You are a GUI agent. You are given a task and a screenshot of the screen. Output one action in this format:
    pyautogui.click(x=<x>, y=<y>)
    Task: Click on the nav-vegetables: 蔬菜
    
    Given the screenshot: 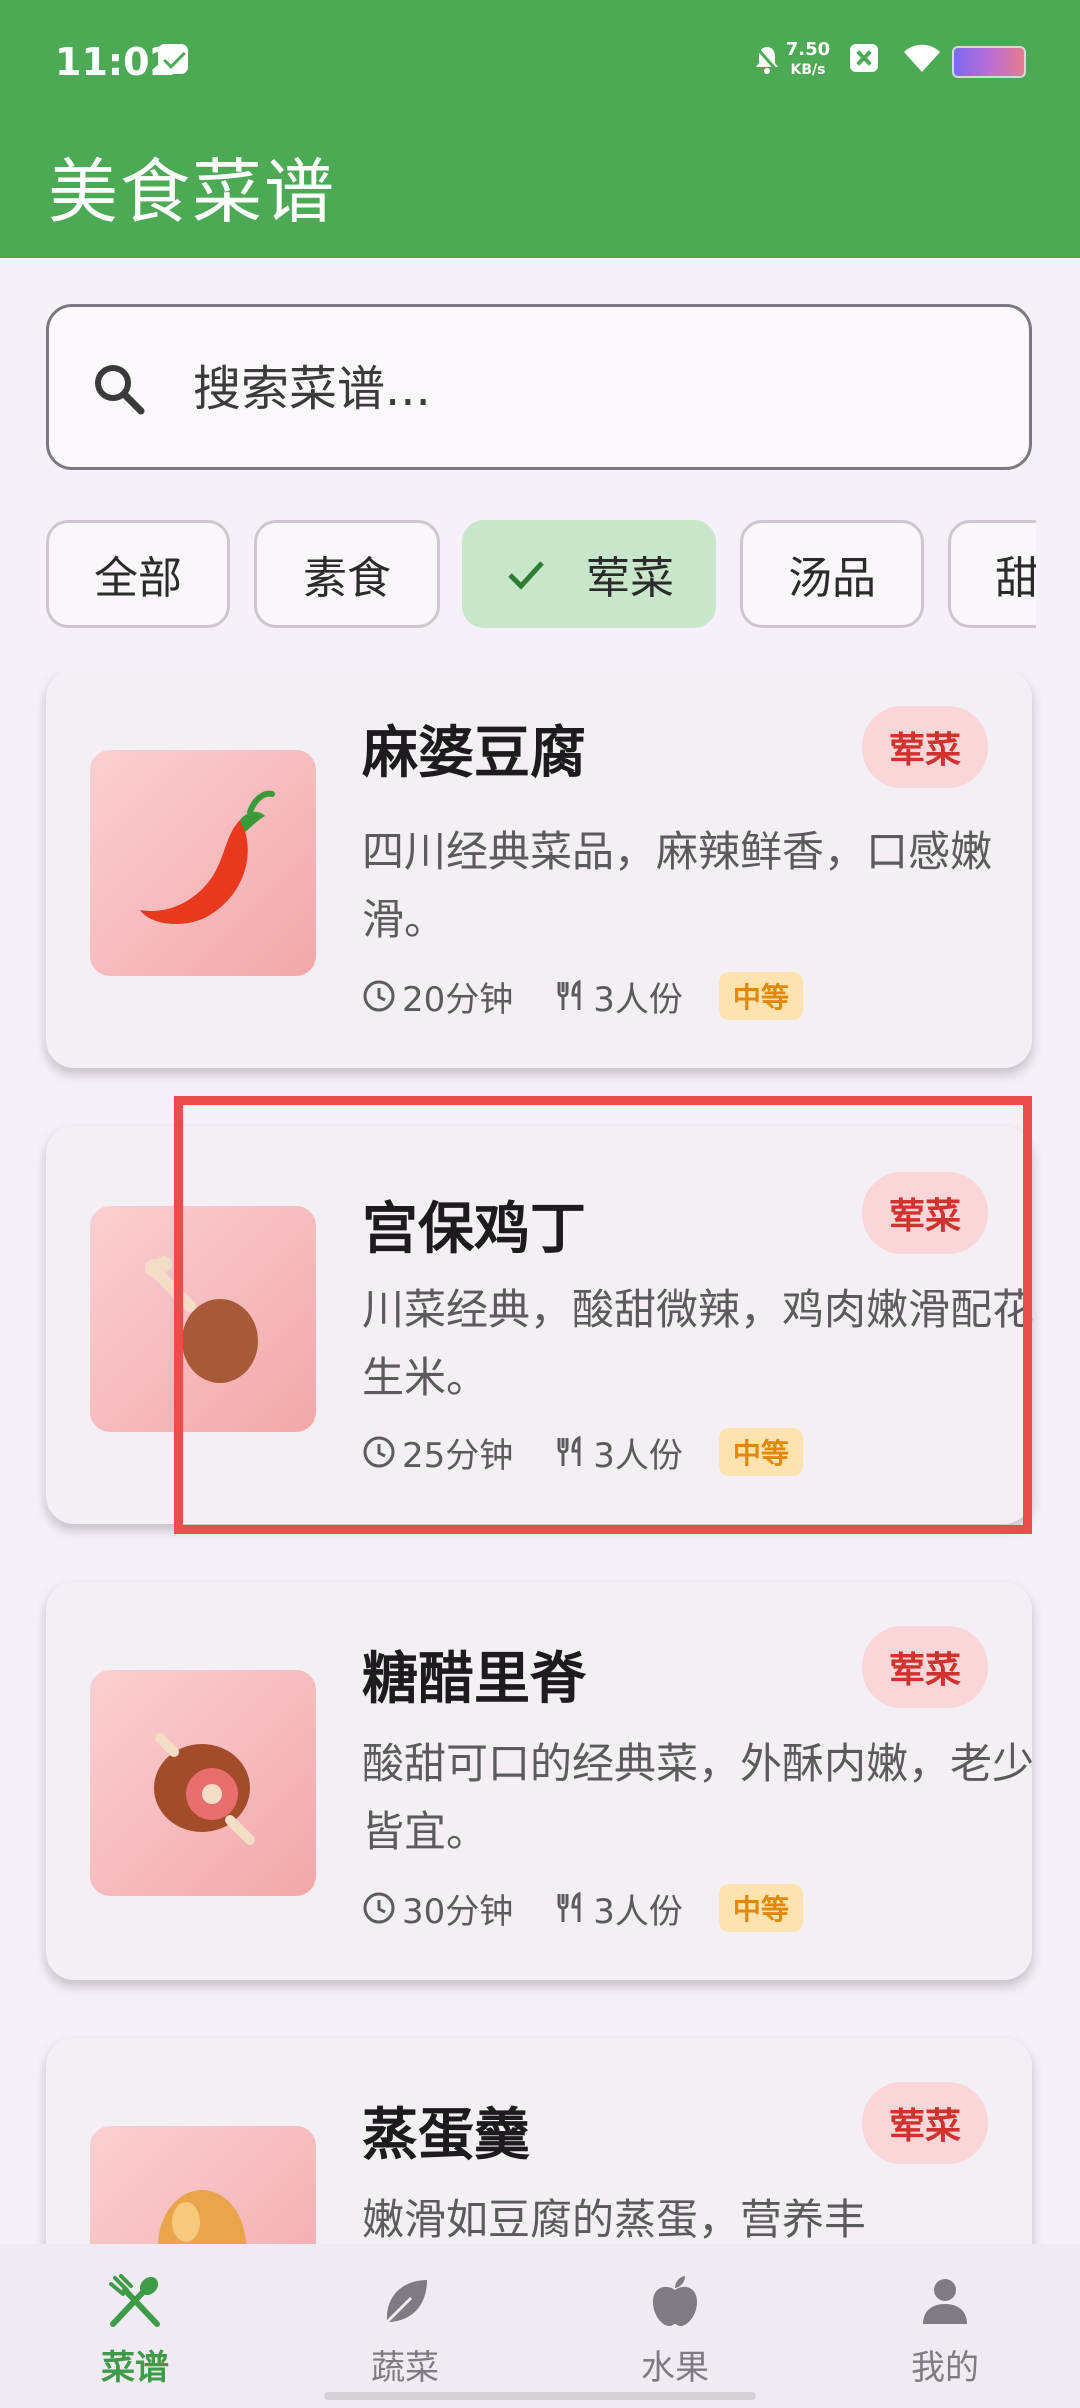 What is the action you would take?
    pyautogui.click(x=405, y=2326)
    